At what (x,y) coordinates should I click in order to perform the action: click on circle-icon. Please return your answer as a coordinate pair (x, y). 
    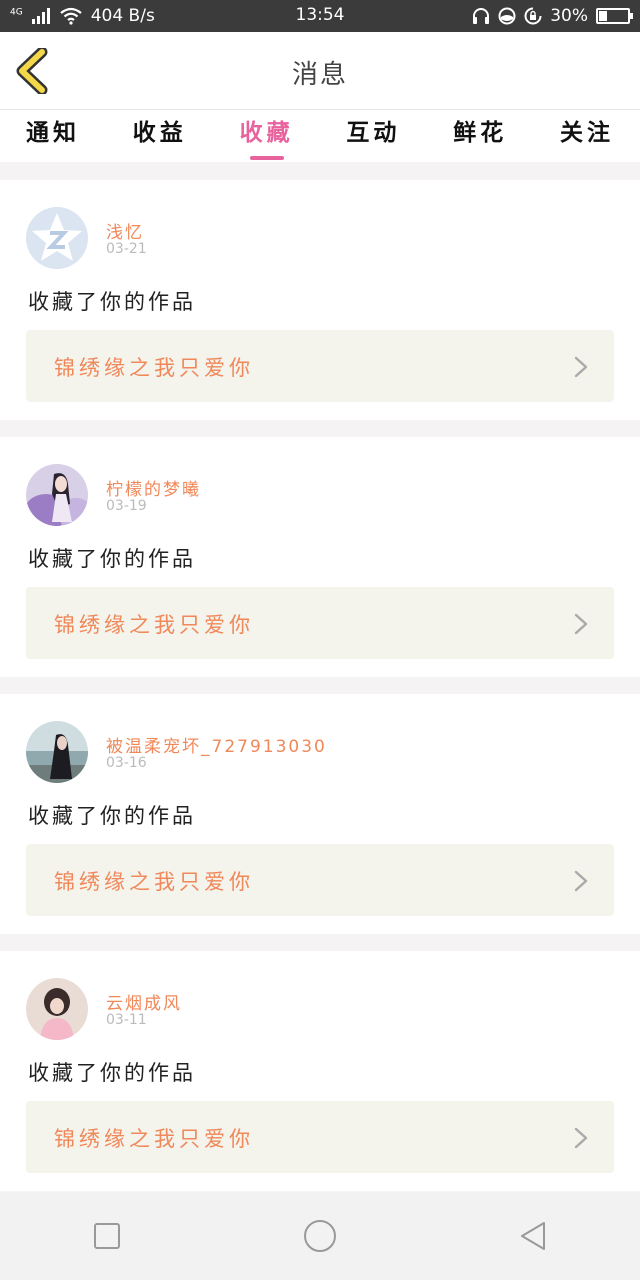
    Looking at the image, I should click on (319, 1236).